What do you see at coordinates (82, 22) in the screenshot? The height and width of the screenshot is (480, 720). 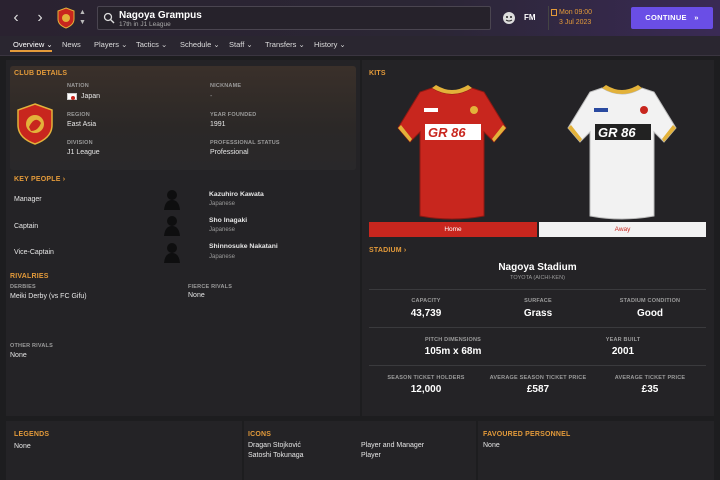 I see `chevron-down-icon: ▼` at bounding box center [82, 22].